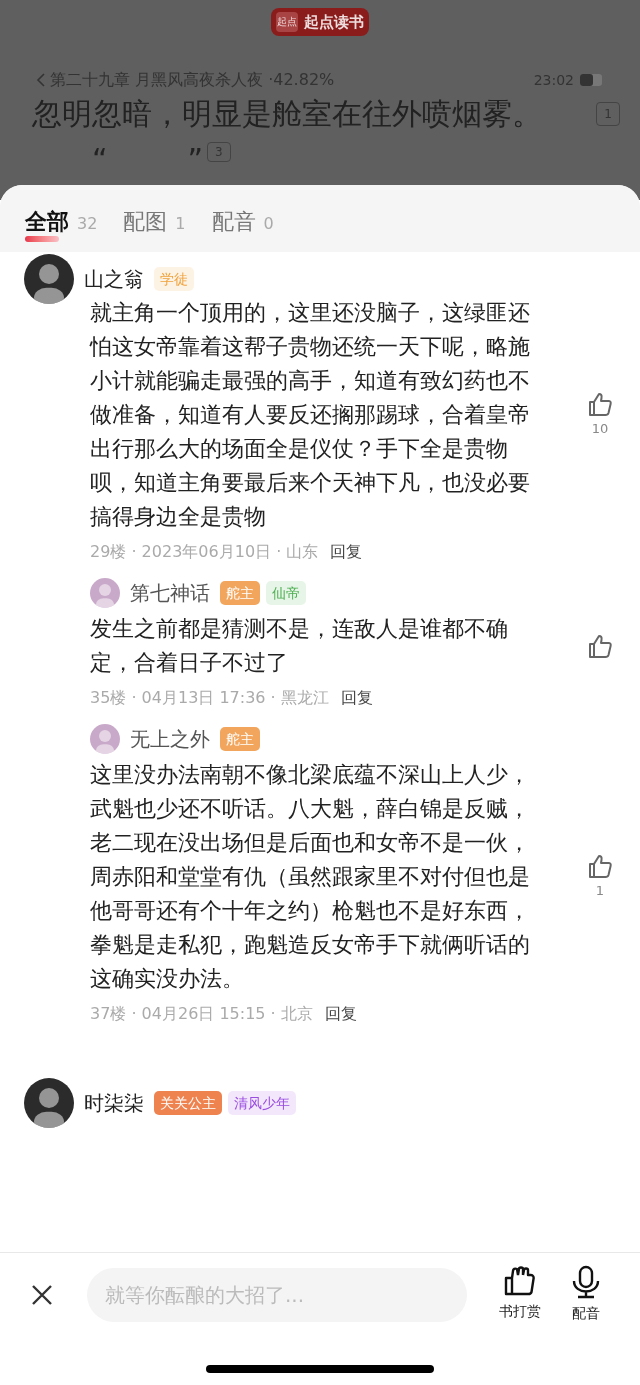 The height and width of the screenshot is (1385, 640). I want to click on user-name: 无上之外, so click(170, 739).